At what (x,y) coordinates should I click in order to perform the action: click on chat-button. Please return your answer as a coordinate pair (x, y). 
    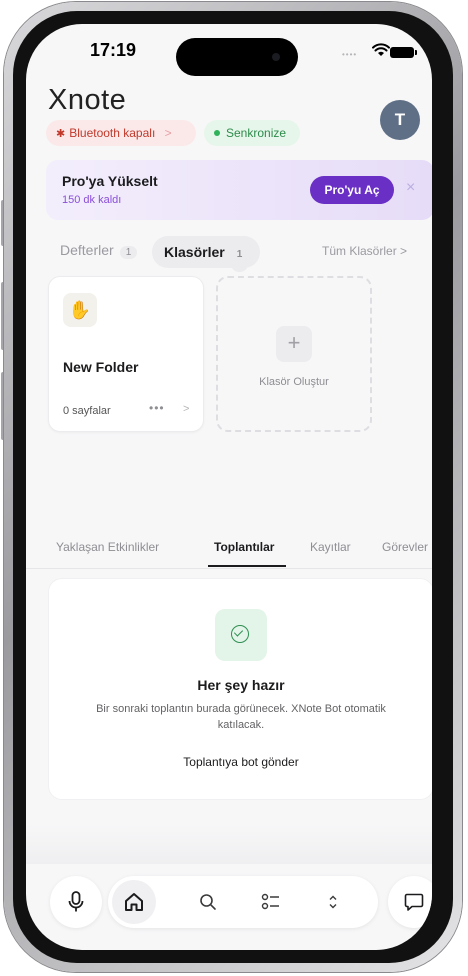
    Looking at the image, I should click on (410, 902).